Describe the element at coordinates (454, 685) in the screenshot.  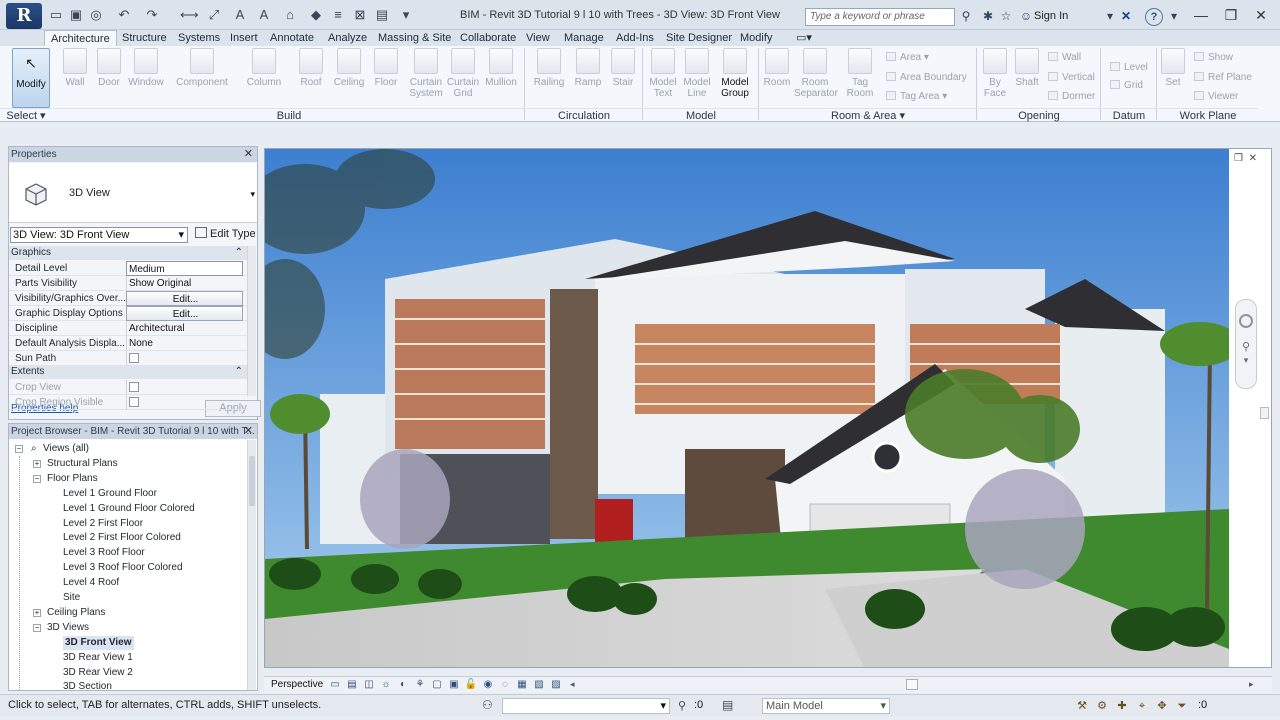
I see `show-crop-icon: ▣` at that location.